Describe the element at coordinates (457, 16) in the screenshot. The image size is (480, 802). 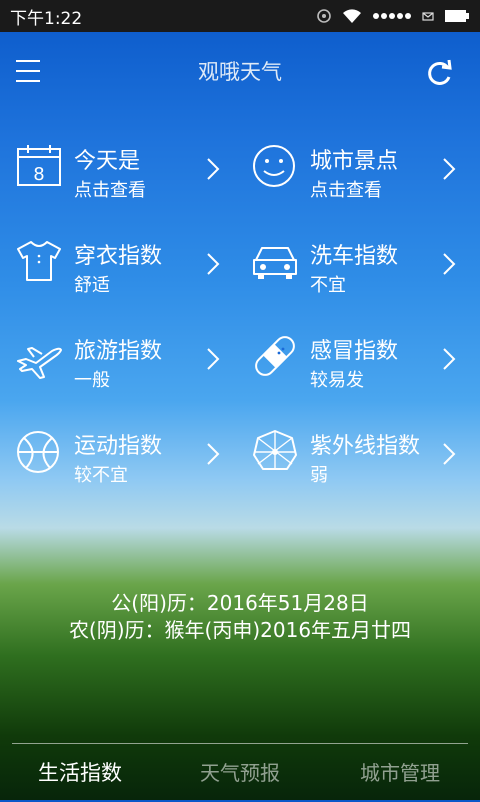
I see `battery-icon` at that location.